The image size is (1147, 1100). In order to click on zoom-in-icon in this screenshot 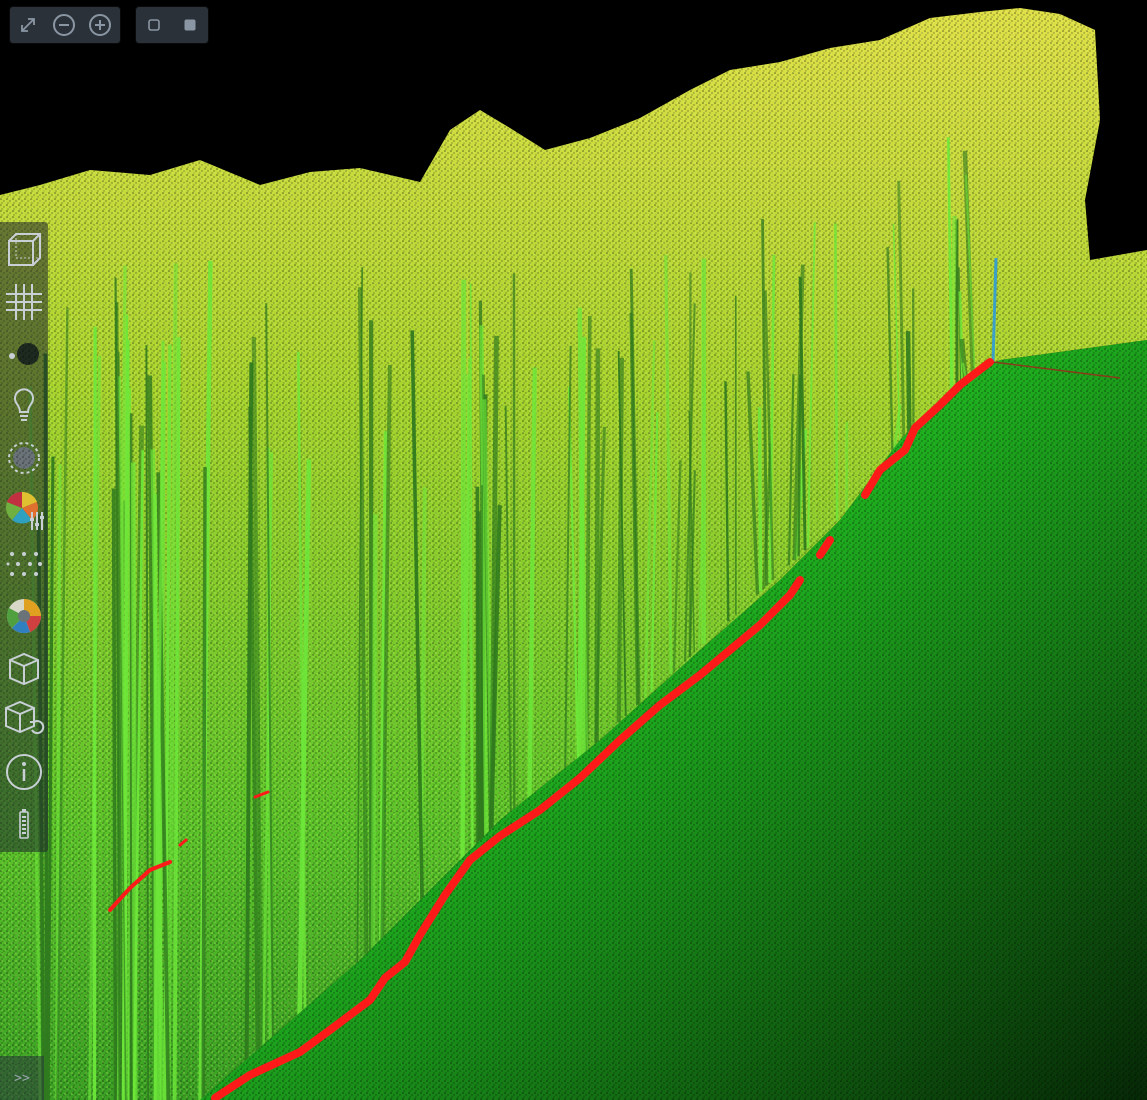, I will do `click(100, 25)`.